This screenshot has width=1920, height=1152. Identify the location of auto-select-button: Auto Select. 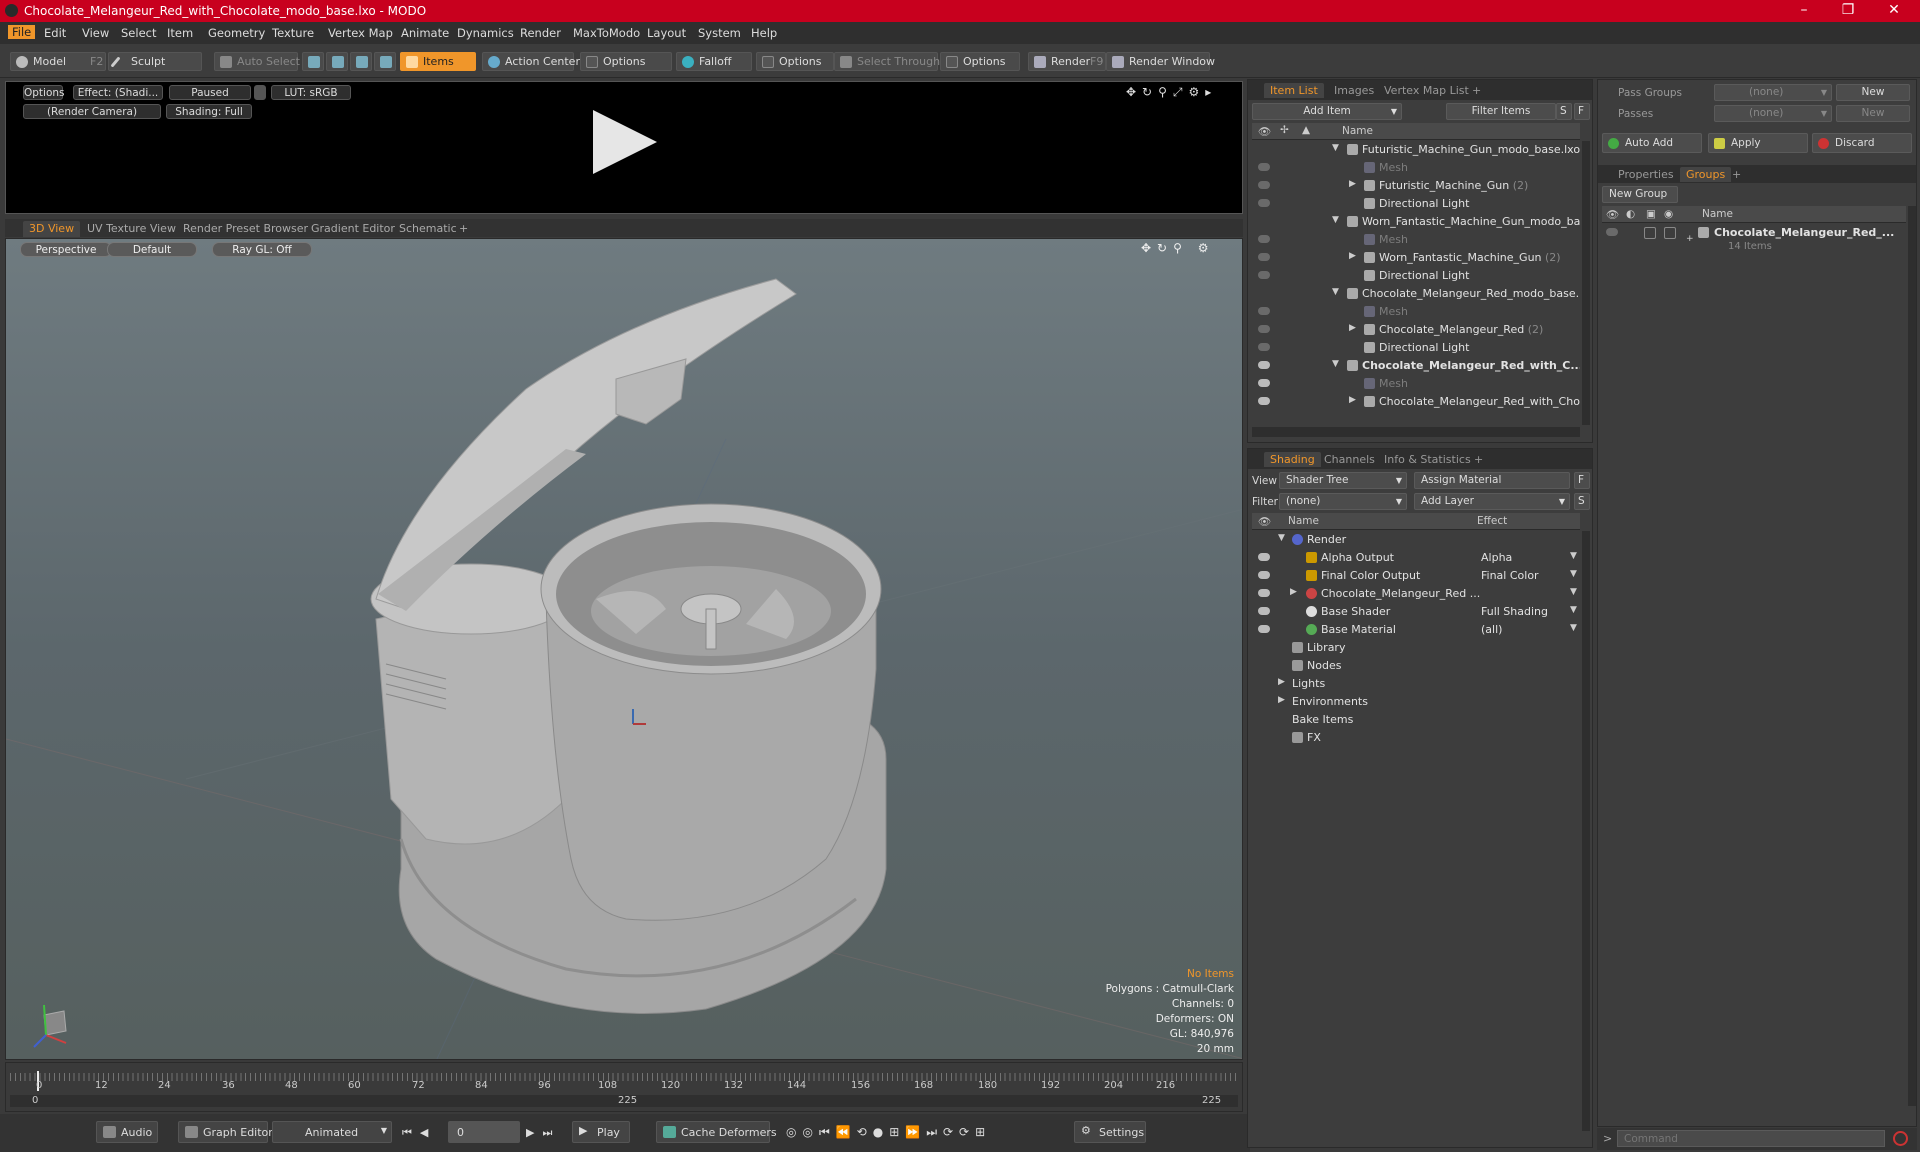
(257, 61).